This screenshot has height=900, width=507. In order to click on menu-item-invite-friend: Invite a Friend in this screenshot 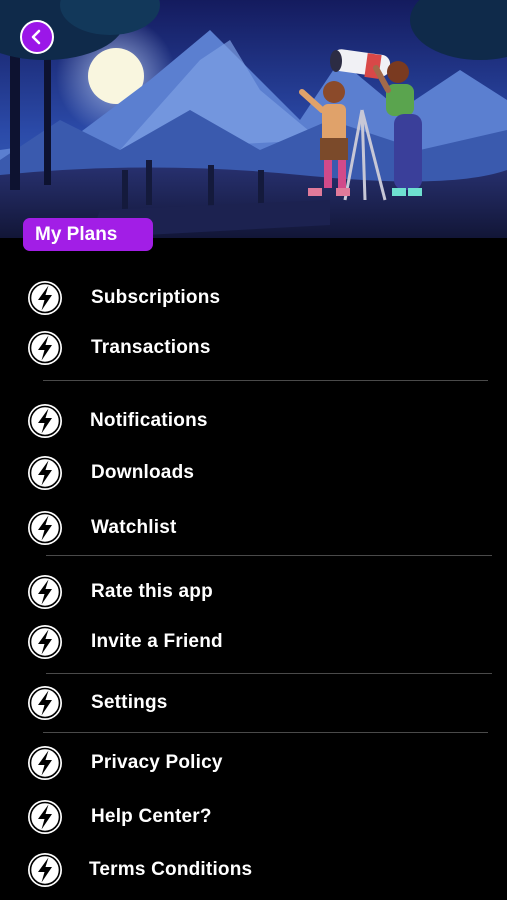, I will do `click(253, 642)`.